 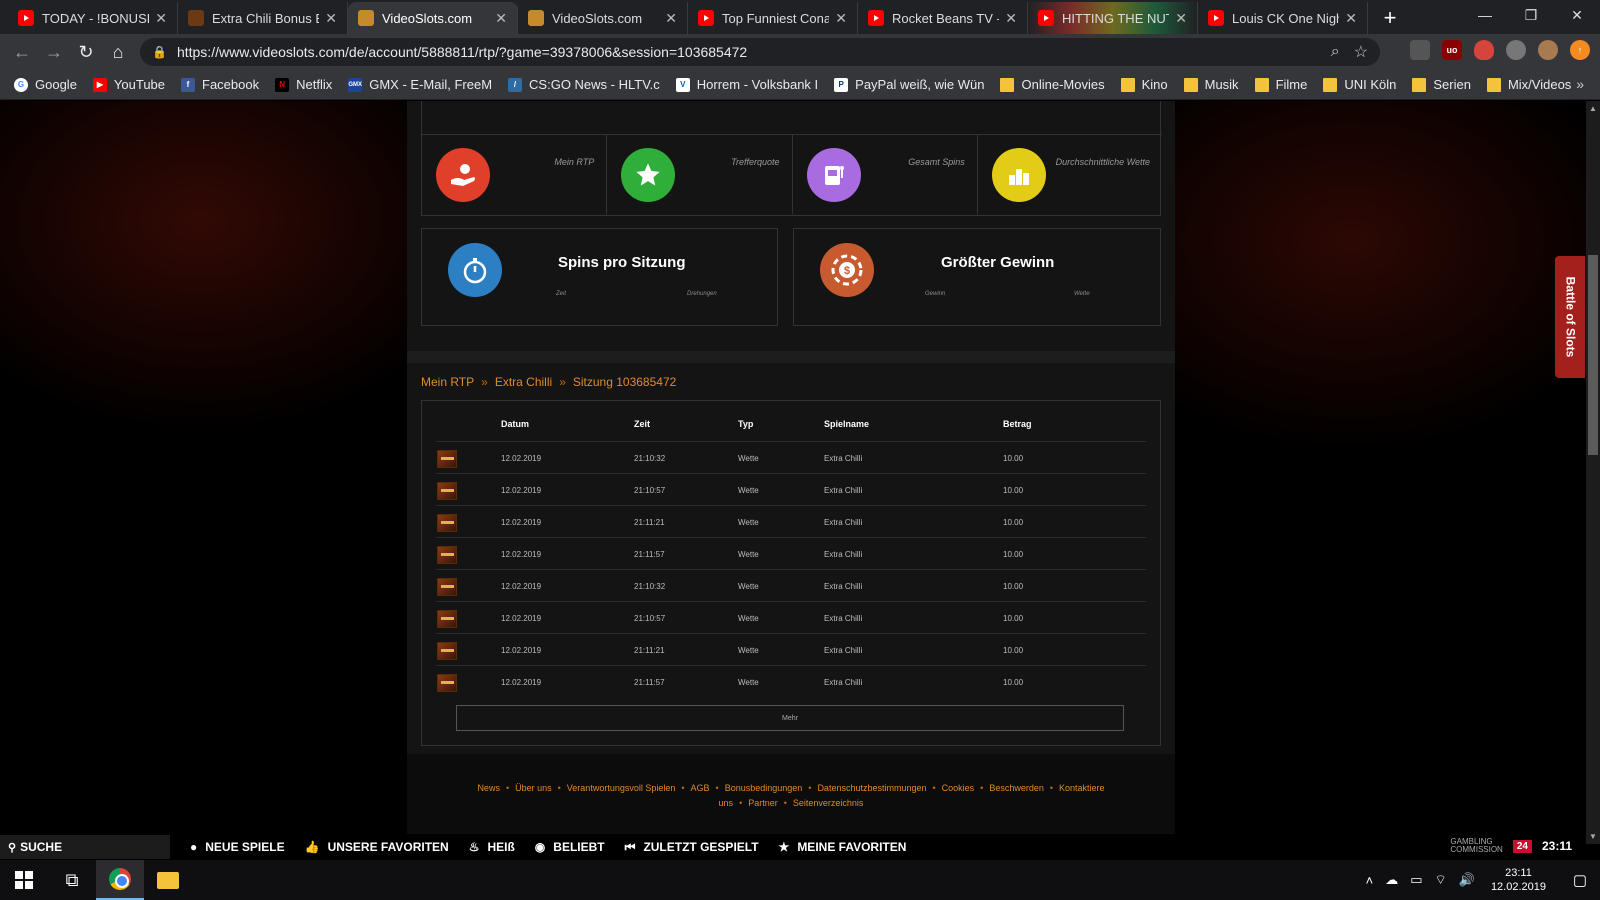 What do you see at coordinates (642, 424) in the screenshot?
I see `column-header-time: Zeit` at bounding box center [642, 424].